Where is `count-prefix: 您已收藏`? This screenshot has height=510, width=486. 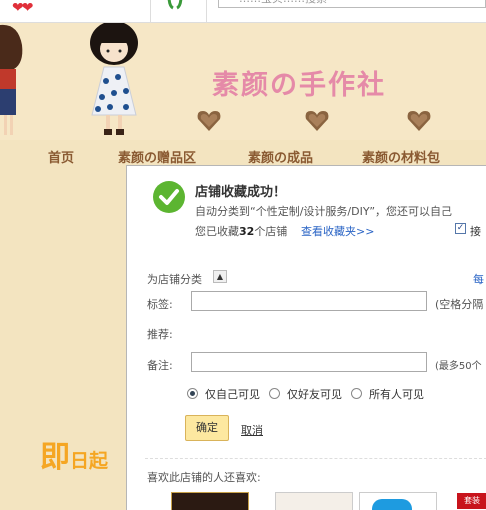
count-prefix: 您已收藏 is located at coordinates (217, 231).